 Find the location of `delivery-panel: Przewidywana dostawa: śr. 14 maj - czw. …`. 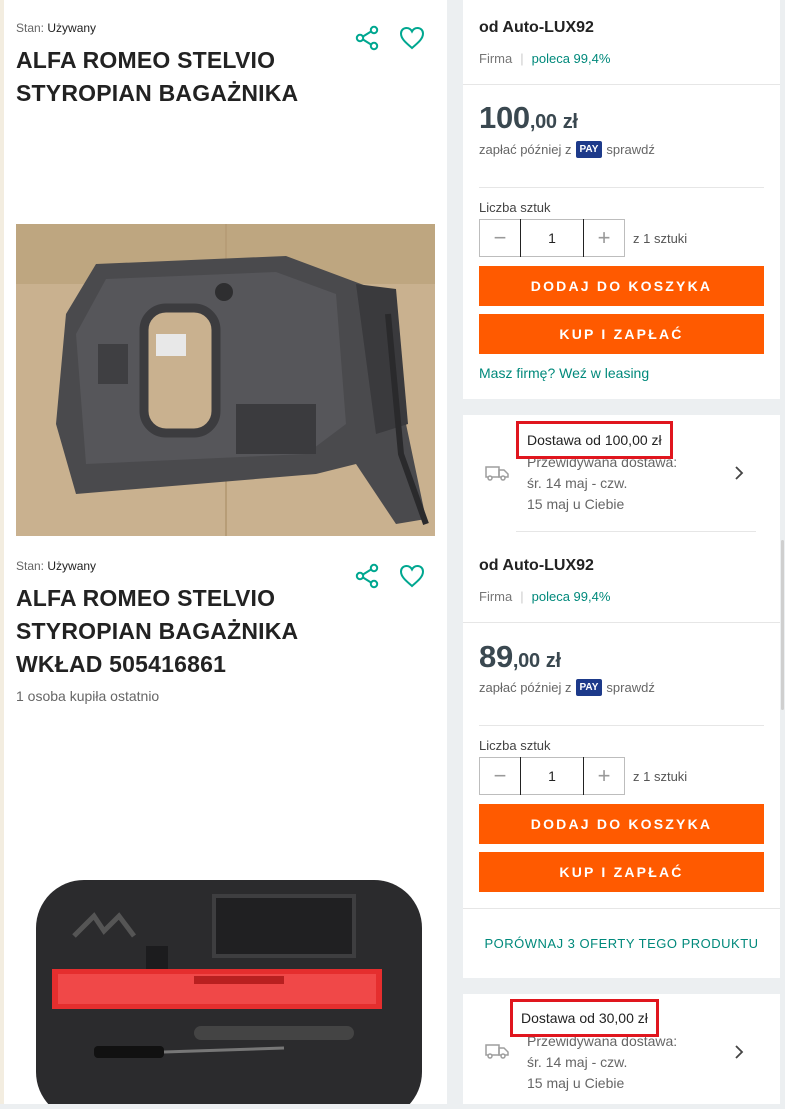

delivery-panel: Przewidywana dostawa: śr. 14 maj - czw. … is located at coordinates (621, 1049).